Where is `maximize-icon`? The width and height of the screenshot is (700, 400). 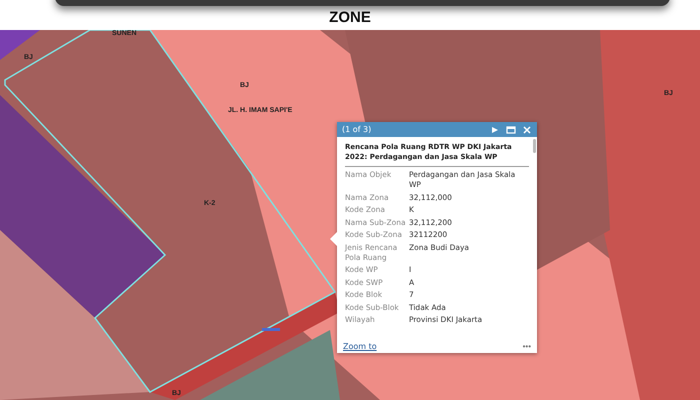
maximize-icon is located at coordinates (511, 129).